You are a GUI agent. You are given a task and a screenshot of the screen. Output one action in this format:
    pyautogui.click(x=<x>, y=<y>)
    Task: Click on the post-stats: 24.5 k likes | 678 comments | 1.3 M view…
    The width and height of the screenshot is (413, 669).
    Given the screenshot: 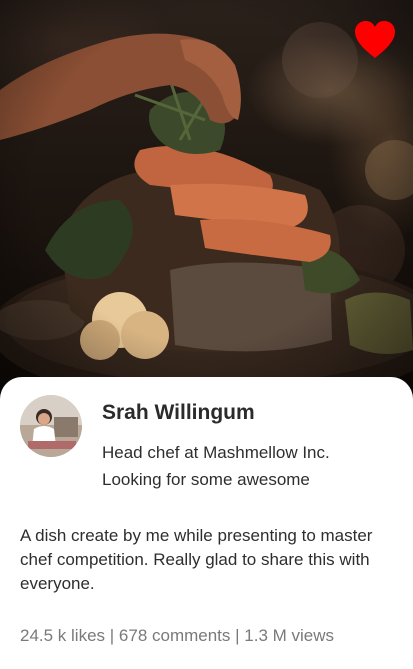 What is the action you would take?
    pyautogui.click(x=177, y=635)
    